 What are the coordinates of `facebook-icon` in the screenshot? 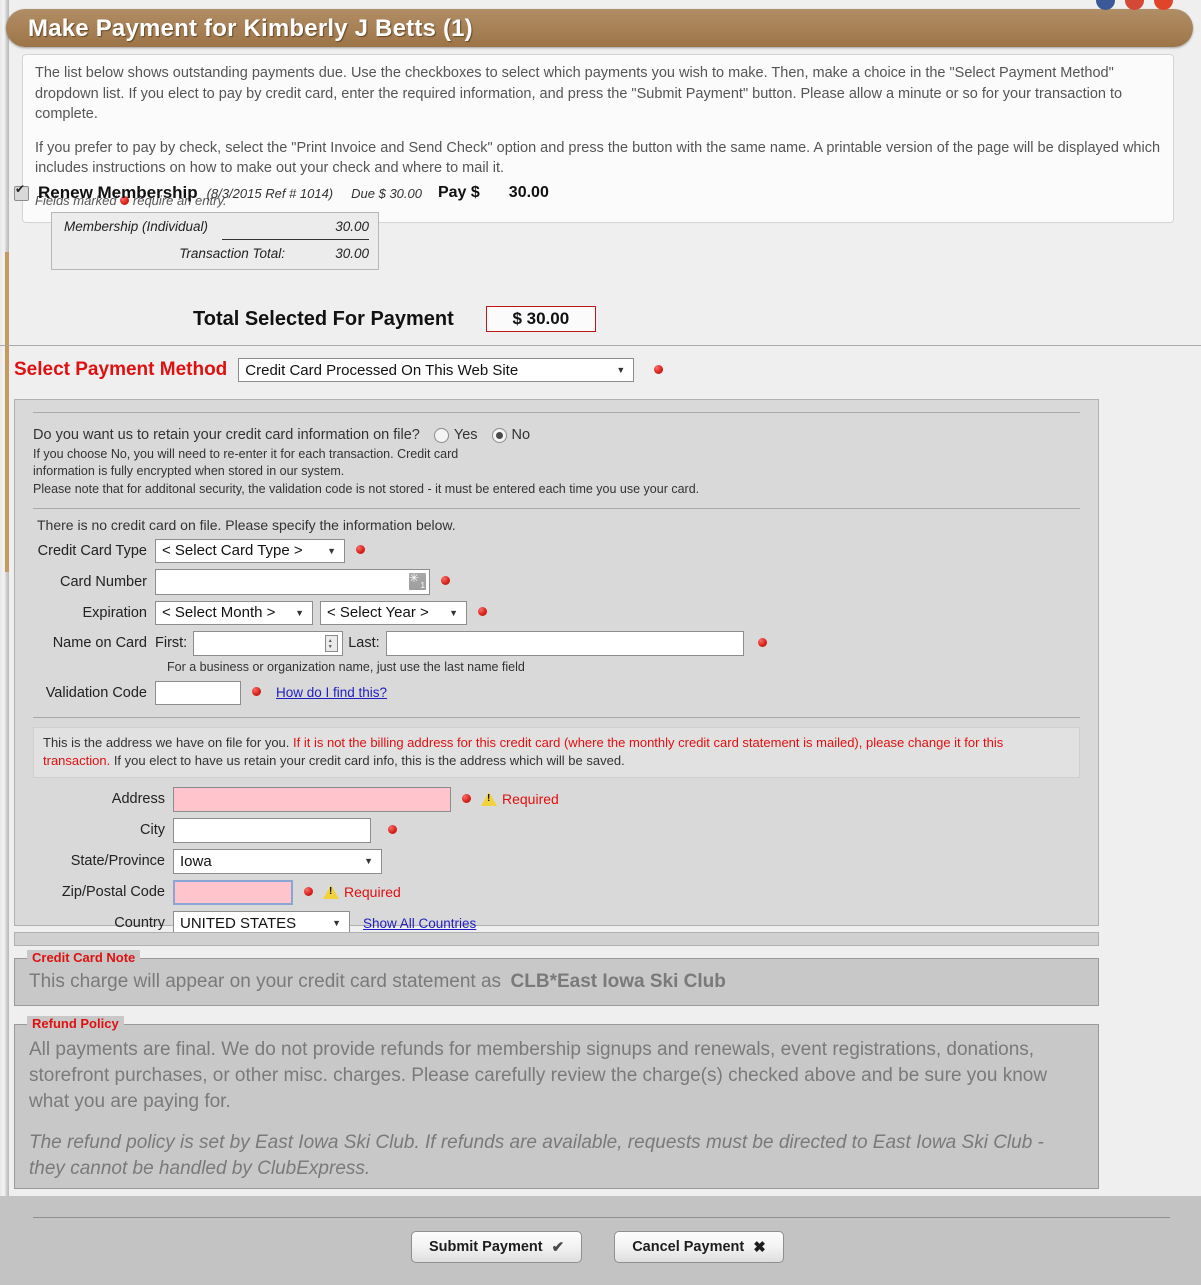 It's located at (1105, 5).